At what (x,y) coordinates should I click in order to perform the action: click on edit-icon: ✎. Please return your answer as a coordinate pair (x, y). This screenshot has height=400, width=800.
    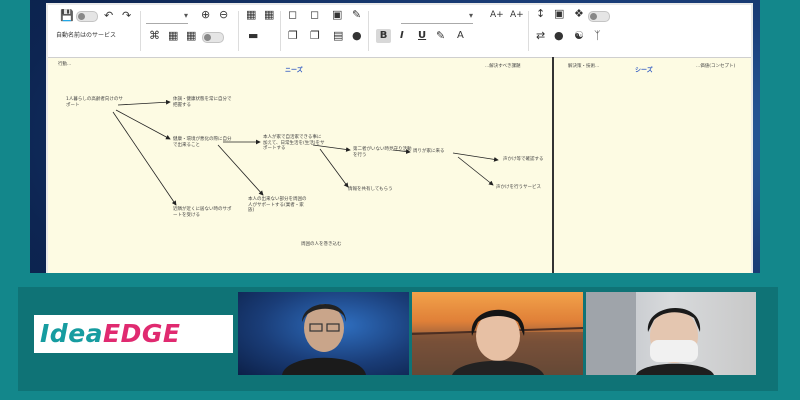
    Looking at the image, I should click on (356, 15).